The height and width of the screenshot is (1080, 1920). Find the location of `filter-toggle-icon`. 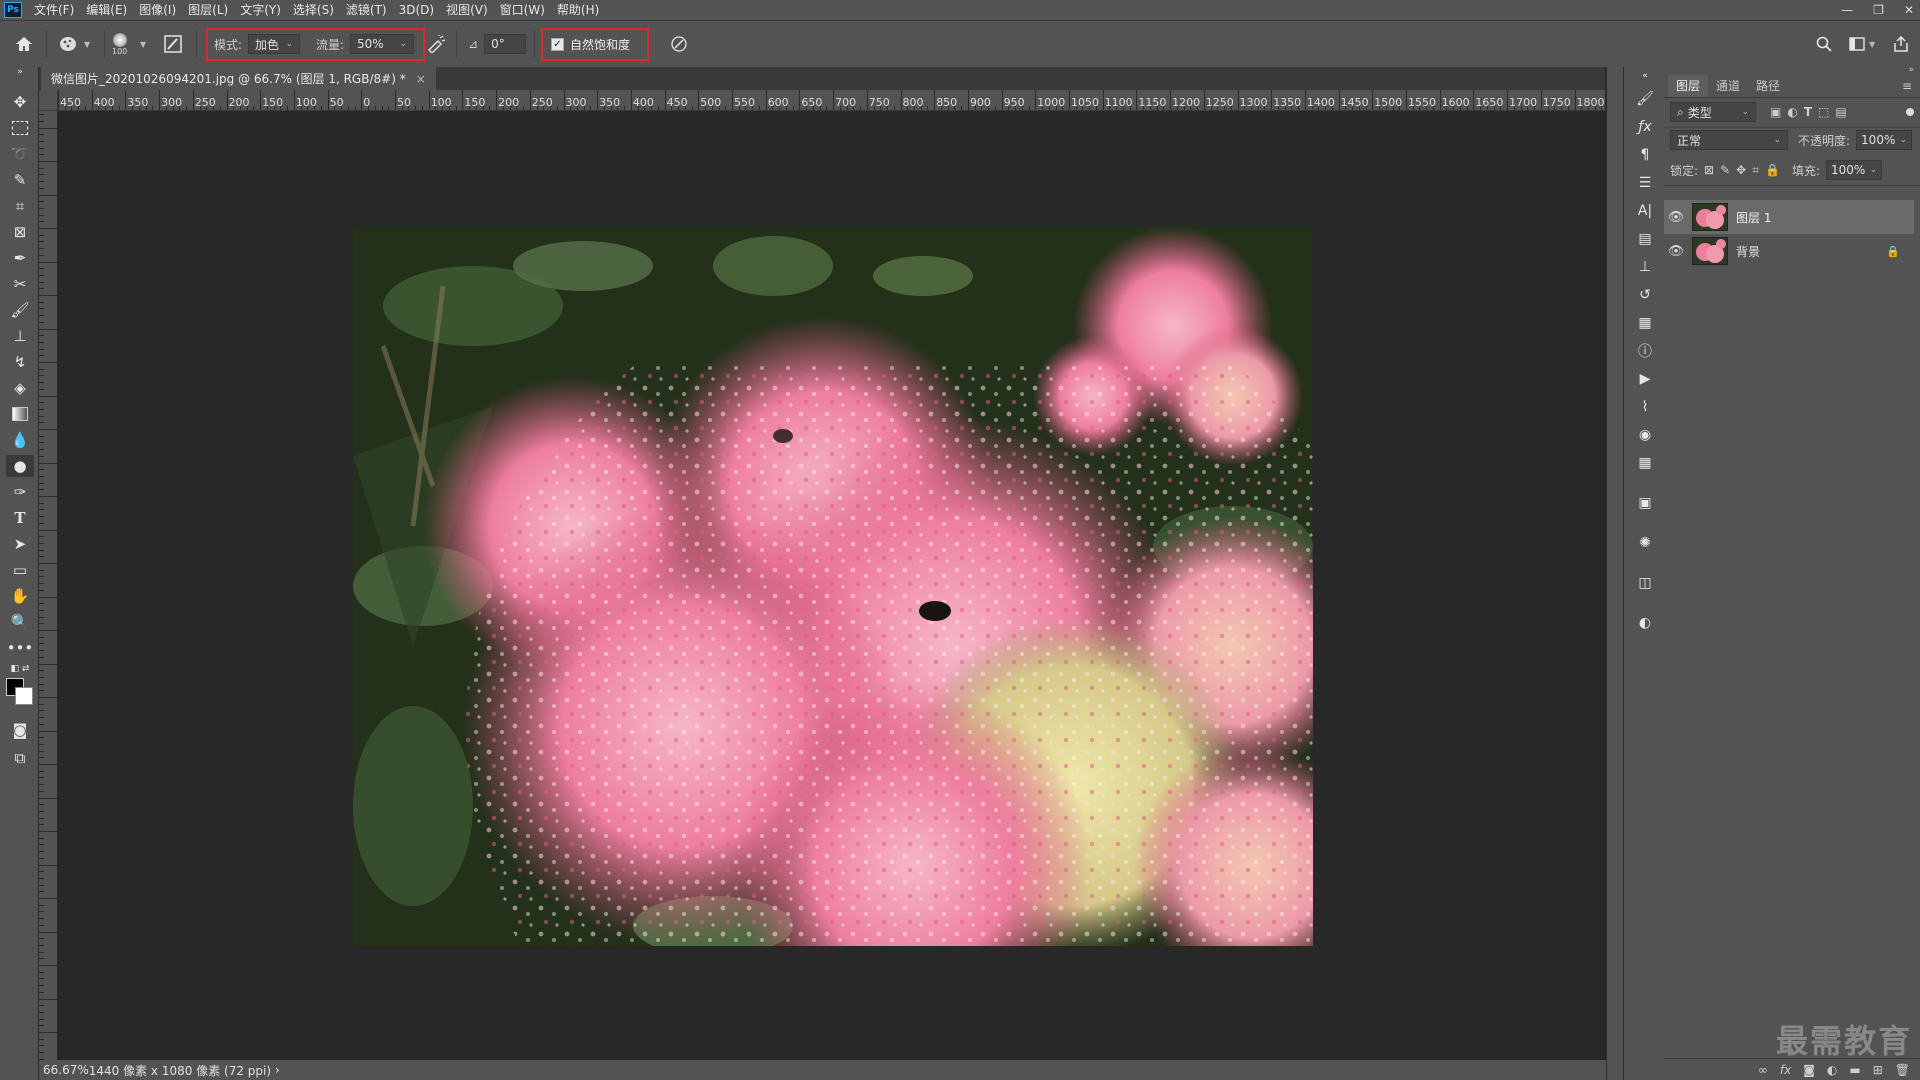

filter-toggle-icon is located at coordinates (1910, 112).